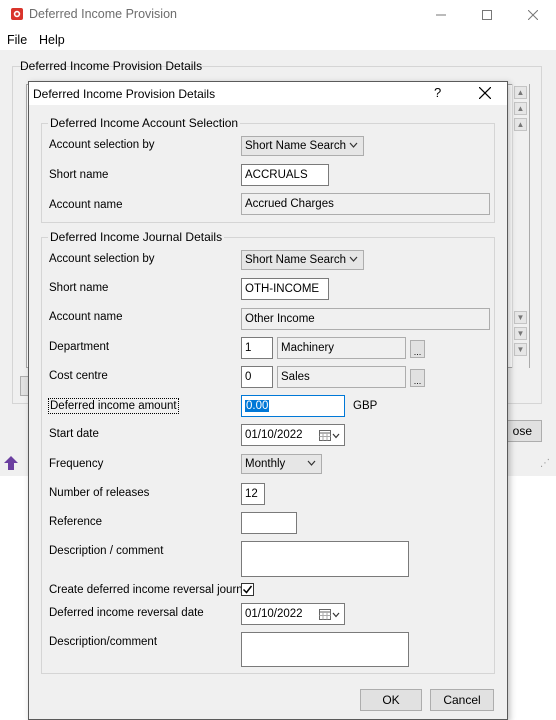 Image resolution: width=556 pixels, height=720 pixels. What do you see at coordinates (52, 40) in the screenshot?
I see `menu-help: Help` at bounding box center [52, 40].